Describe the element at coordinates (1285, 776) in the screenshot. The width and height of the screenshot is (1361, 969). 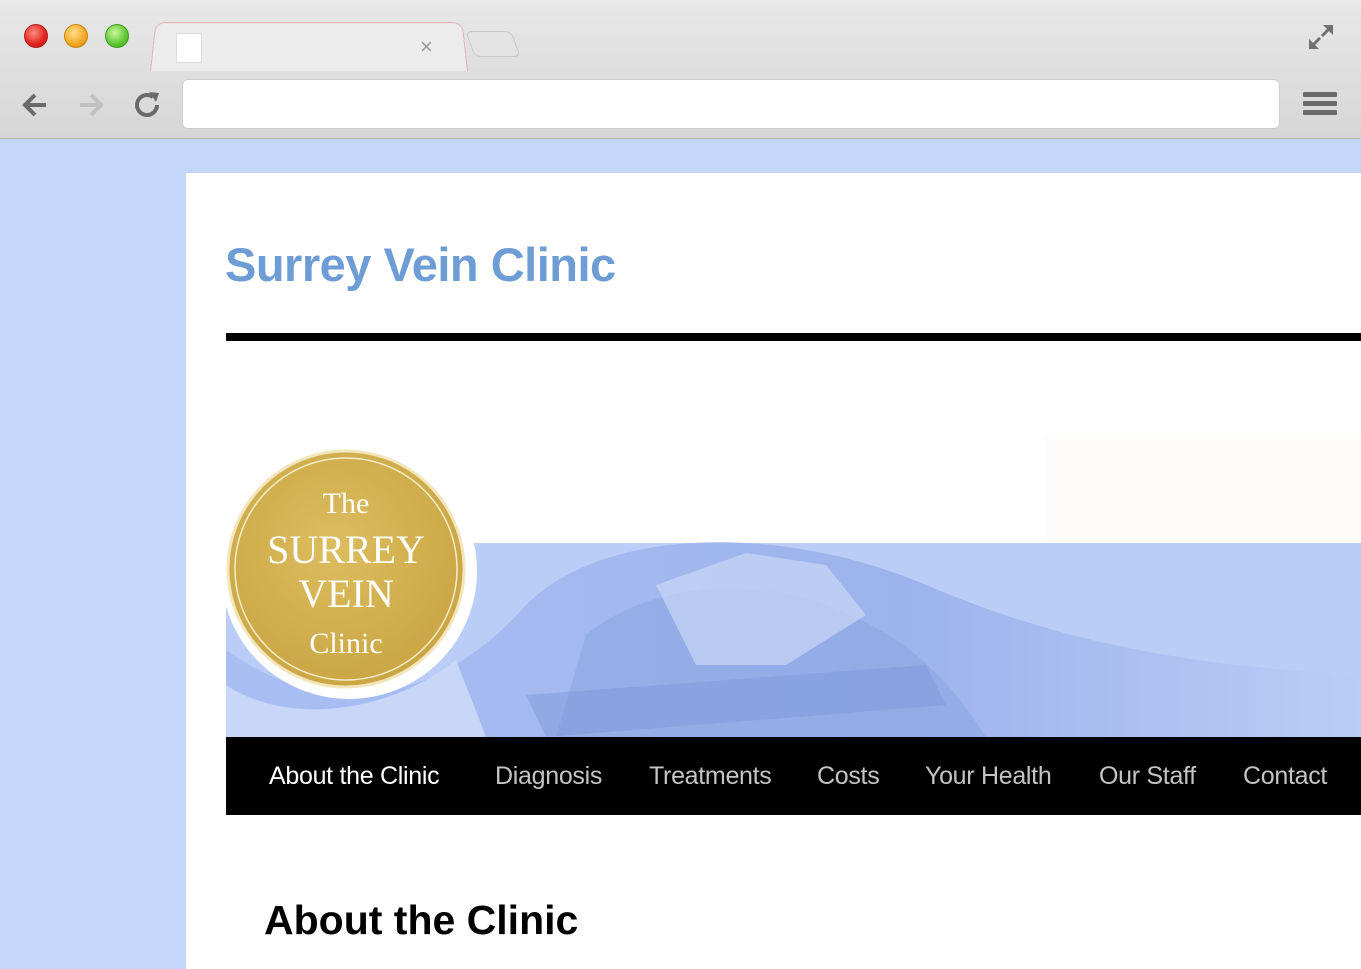
I see `nav-item-contact: Contact` at that location.